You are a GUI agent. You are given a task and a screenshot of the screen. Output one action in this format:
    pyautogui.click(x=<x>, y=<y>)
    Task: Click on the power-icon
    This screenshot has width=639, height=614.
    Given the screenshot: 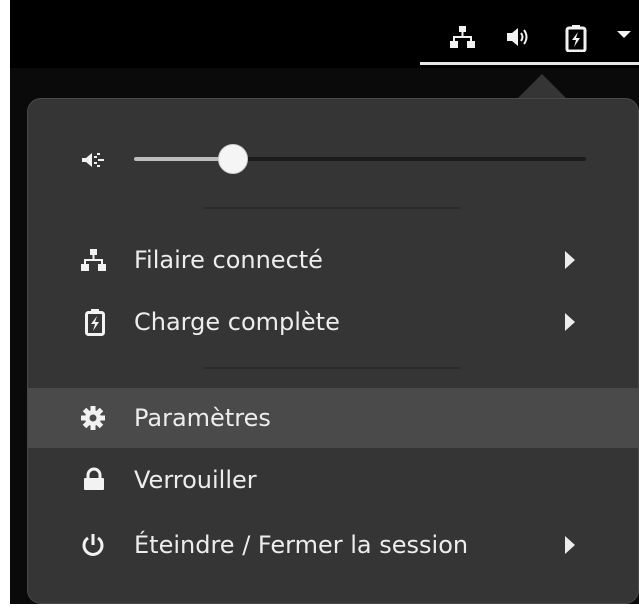 What is the action you would take?
    pyautogui.click(x=93, y=545)
    